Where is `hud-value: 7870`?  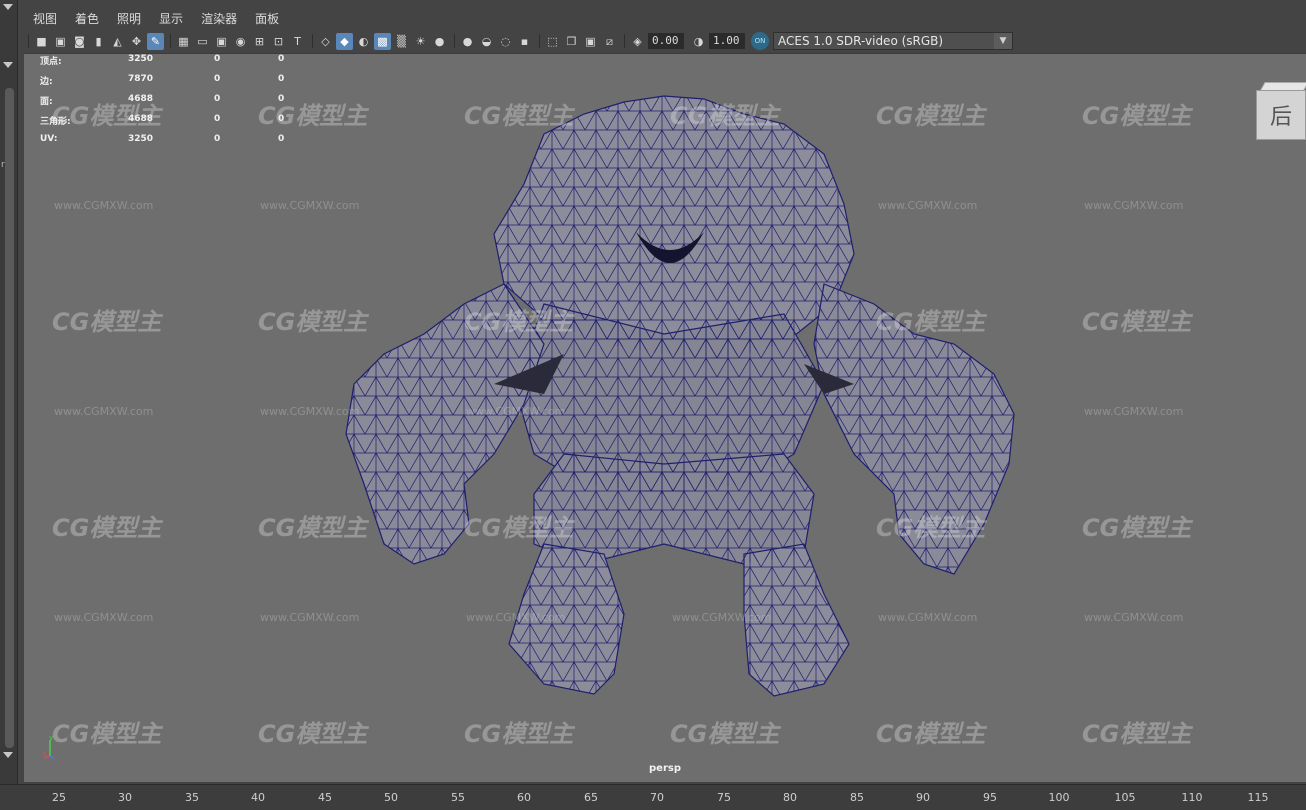 hud-value: 7870 is located at coordinates (141, 79).